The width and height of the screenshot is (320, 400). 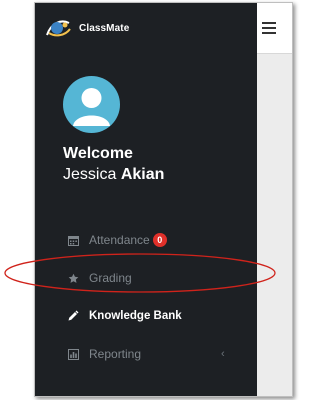 I want to click on bar-chart-icon, so click(x=73, y=354).